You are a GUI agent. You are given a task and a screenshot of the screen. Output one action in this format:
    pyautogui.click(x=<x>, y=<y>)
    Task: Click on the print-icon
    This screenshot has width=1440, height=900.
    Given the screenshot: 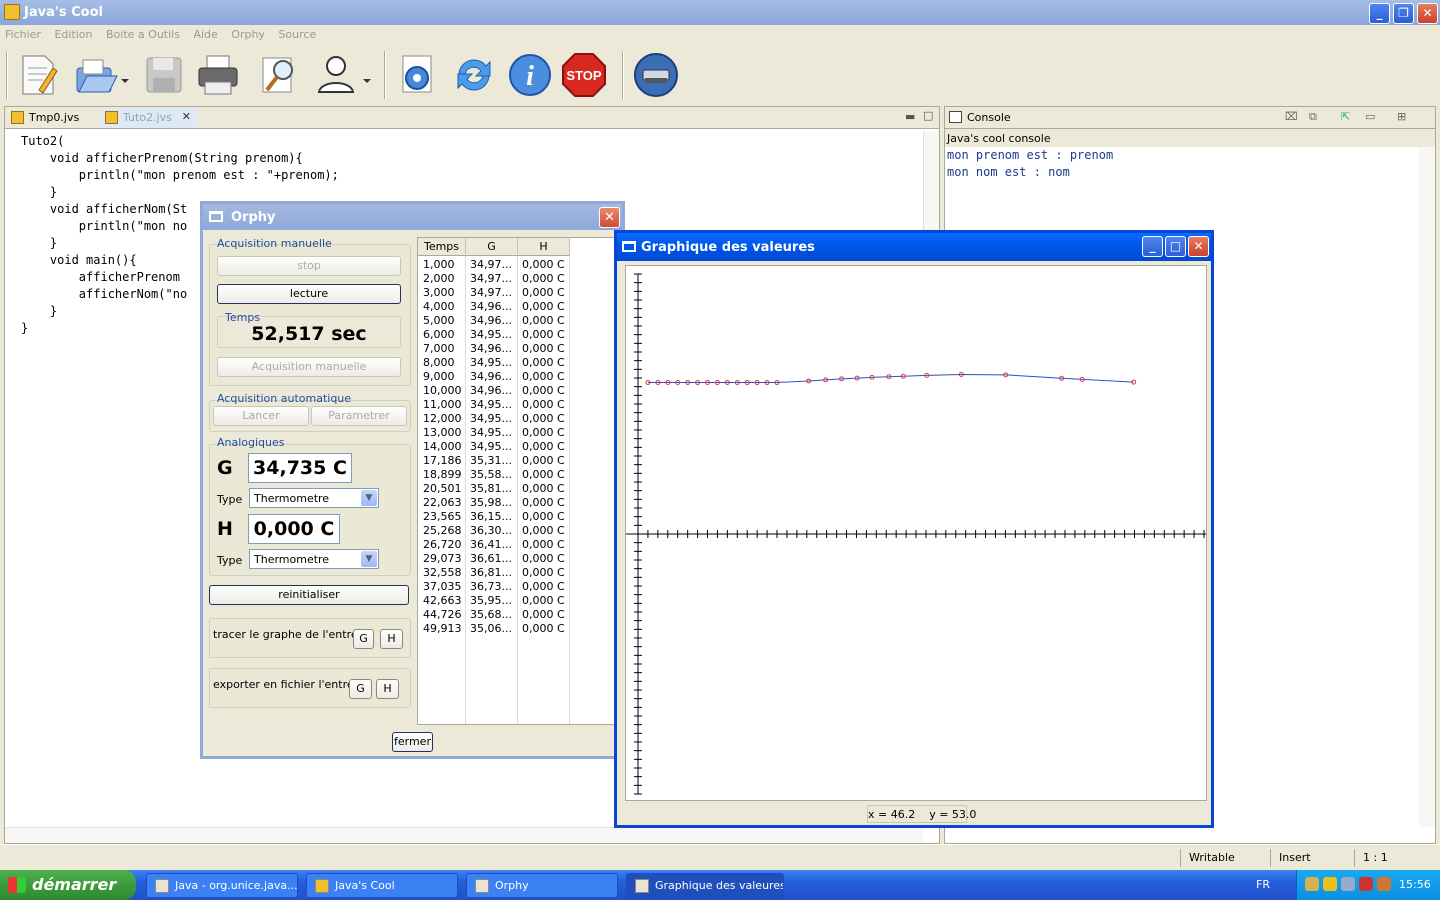 What is the action you would take?
    pyautogui.click(x=218, y=75)
    